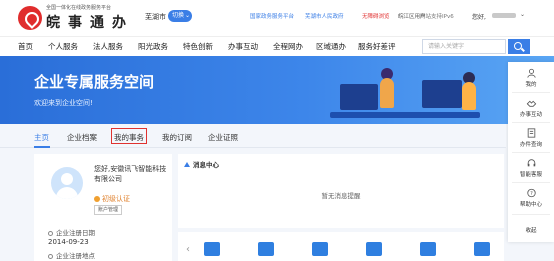 The image size is (554, 261). I want to click on link-city-government: 芜湖市人民政府, so click(324, 16).